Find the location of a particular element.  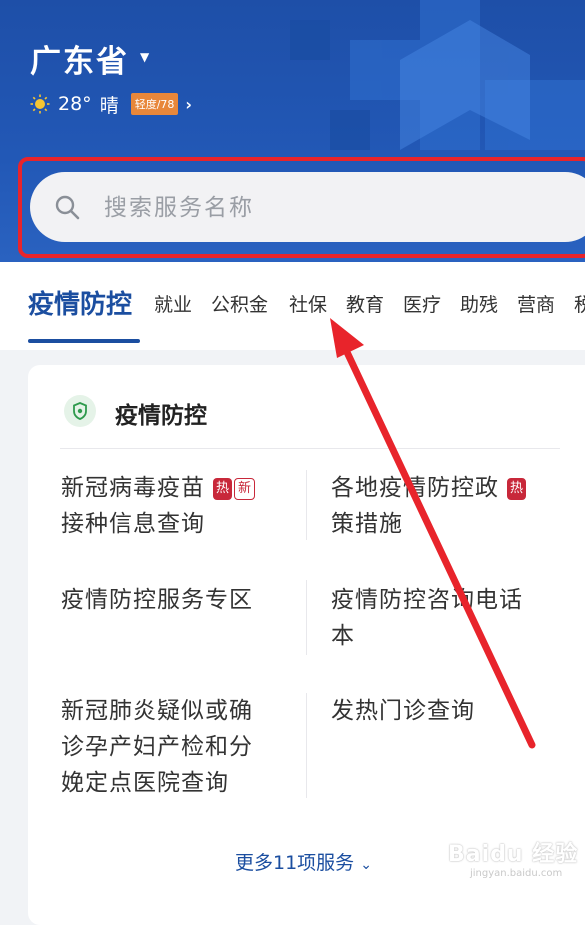

service-label: 新冠肺炎疑似或确 is located at coordinates (157, 711).